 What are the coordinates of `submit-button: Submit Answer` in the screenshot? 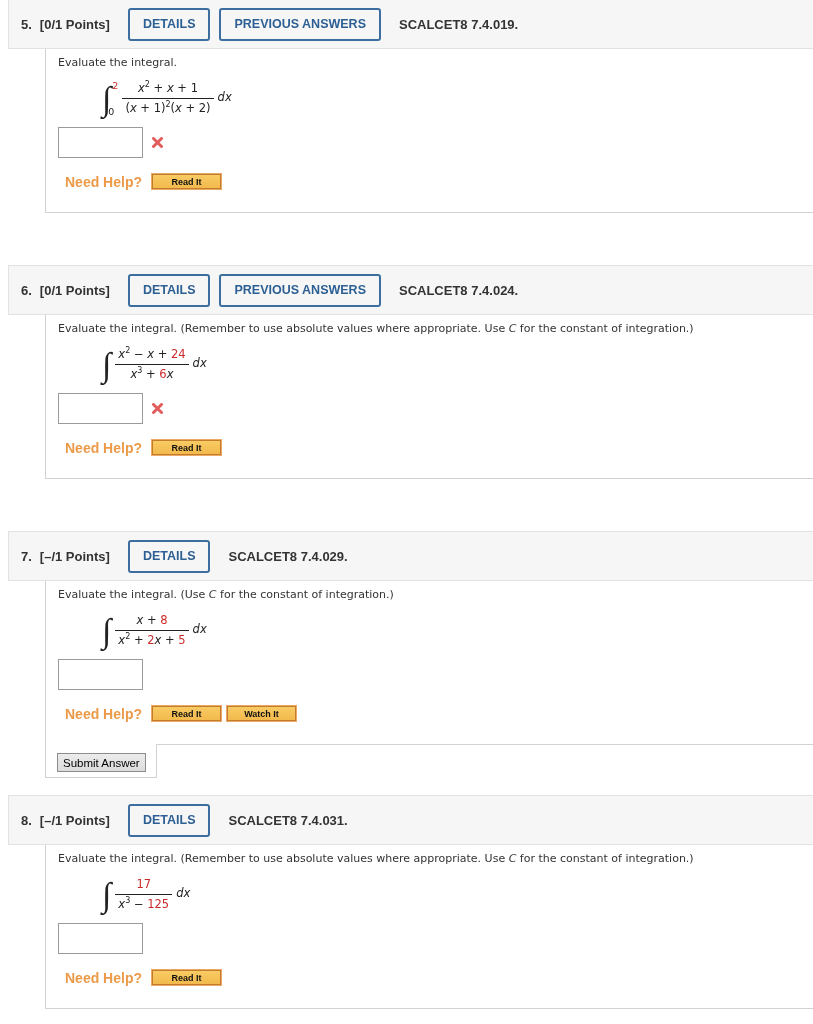 It's located at (101, 762).